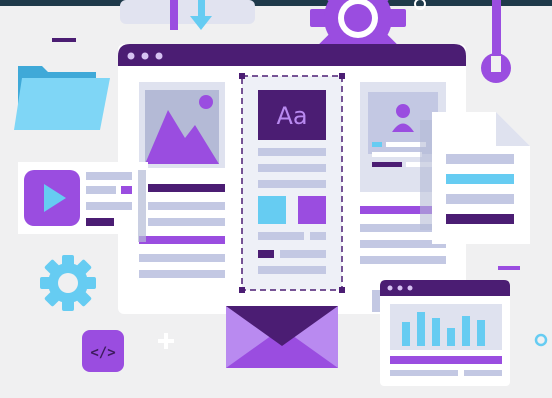 The image size is (552, 398). What do you see at coordinates (83, 202) in the screenshot?
I see `video-card` at bounding box center [83, 202].